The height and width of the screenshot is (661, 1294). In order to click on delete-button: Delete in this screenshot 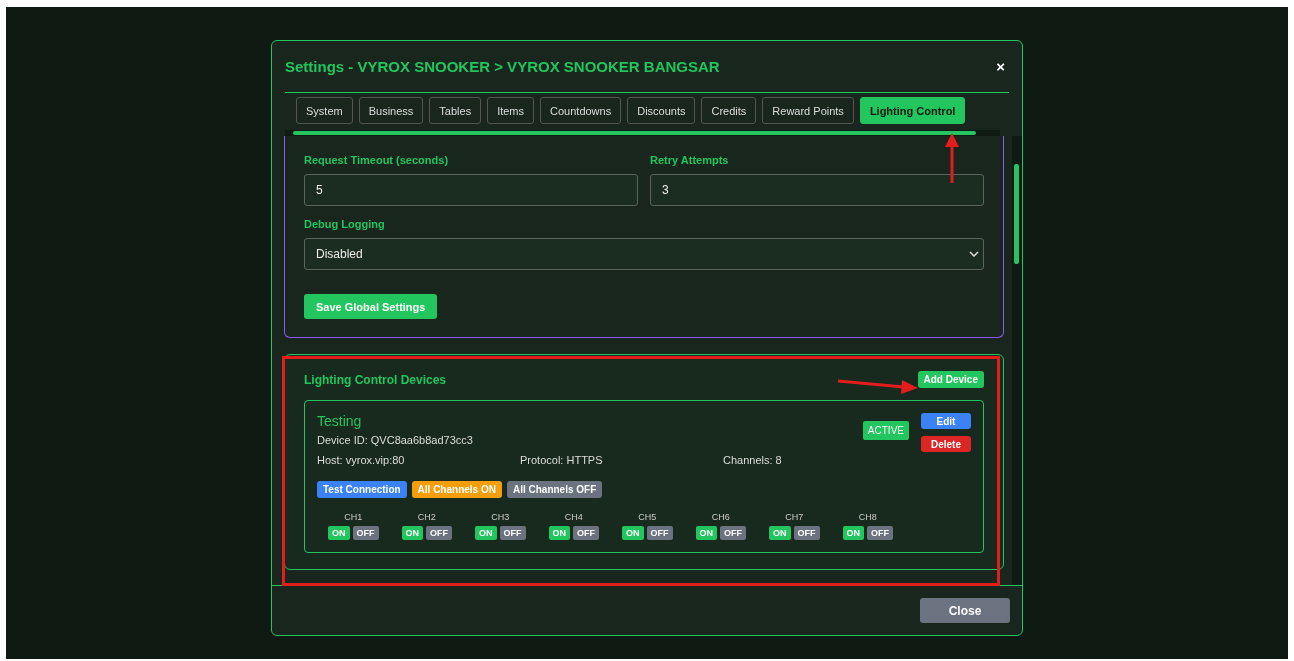, I will do `click(946, 444)`.